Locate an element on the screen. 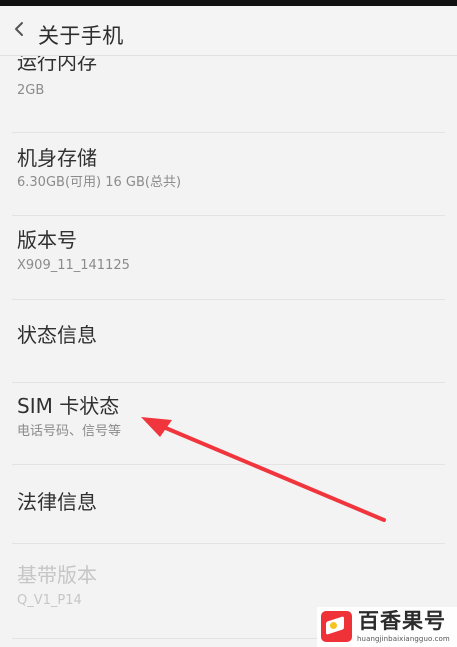 The width and height of the screenshot is (457, 647). watermark-logo: 百香果号 huangjinbaixiangguo.com is located at coordinates (387, 627).